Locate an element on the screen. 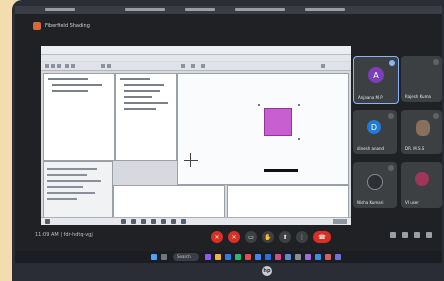 Image resolution: width=444 pixels, height=281 pixels. chat-icon is located at coordinates (417, 235).